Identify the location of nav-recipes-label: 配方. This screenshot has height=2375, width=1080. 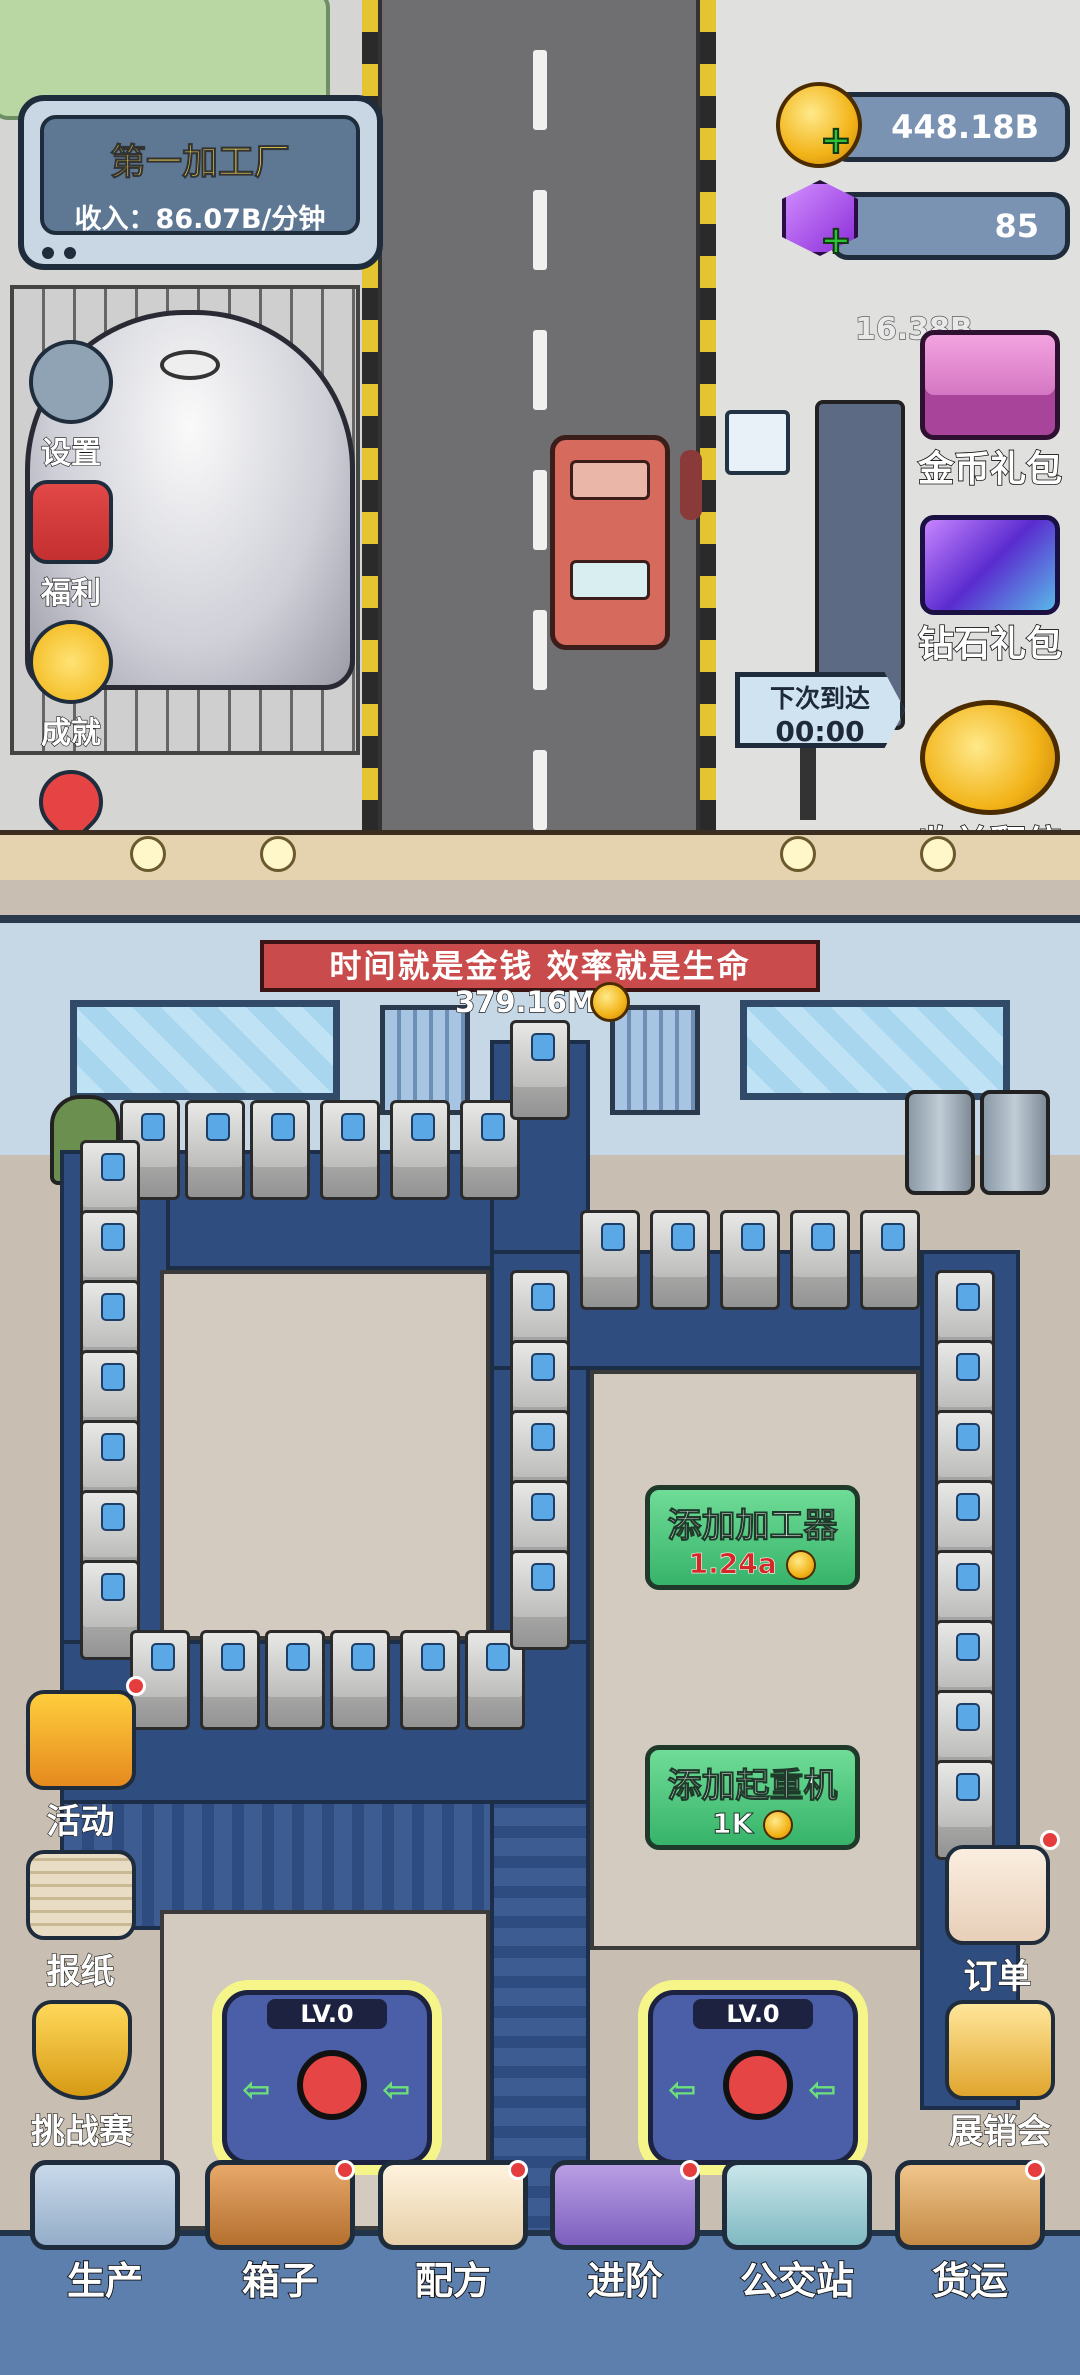
(453, 2281).